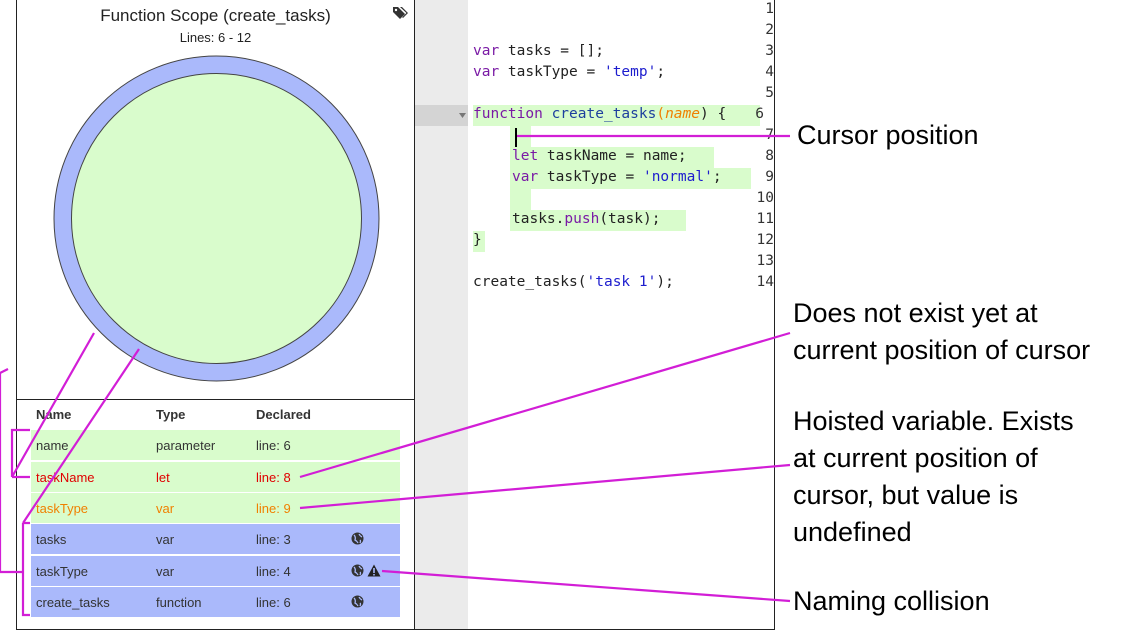 The height and width of the screenshot is (631, 1142). I want to click on code-line-3: var tasks = [];, so click(538, 51).